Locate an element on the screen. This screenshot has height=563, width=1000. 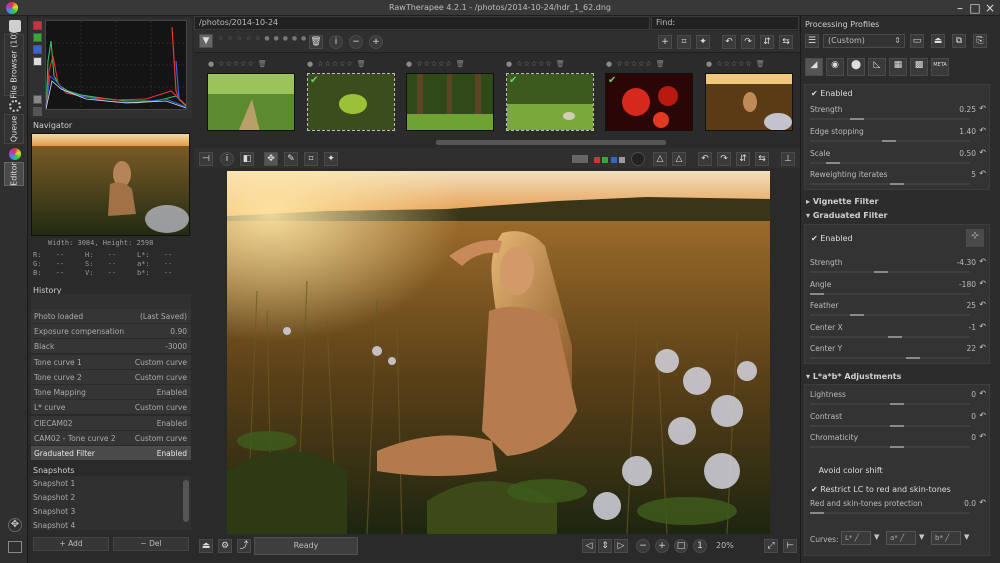
grad-angle-slider is located at coordinates (890, 294).